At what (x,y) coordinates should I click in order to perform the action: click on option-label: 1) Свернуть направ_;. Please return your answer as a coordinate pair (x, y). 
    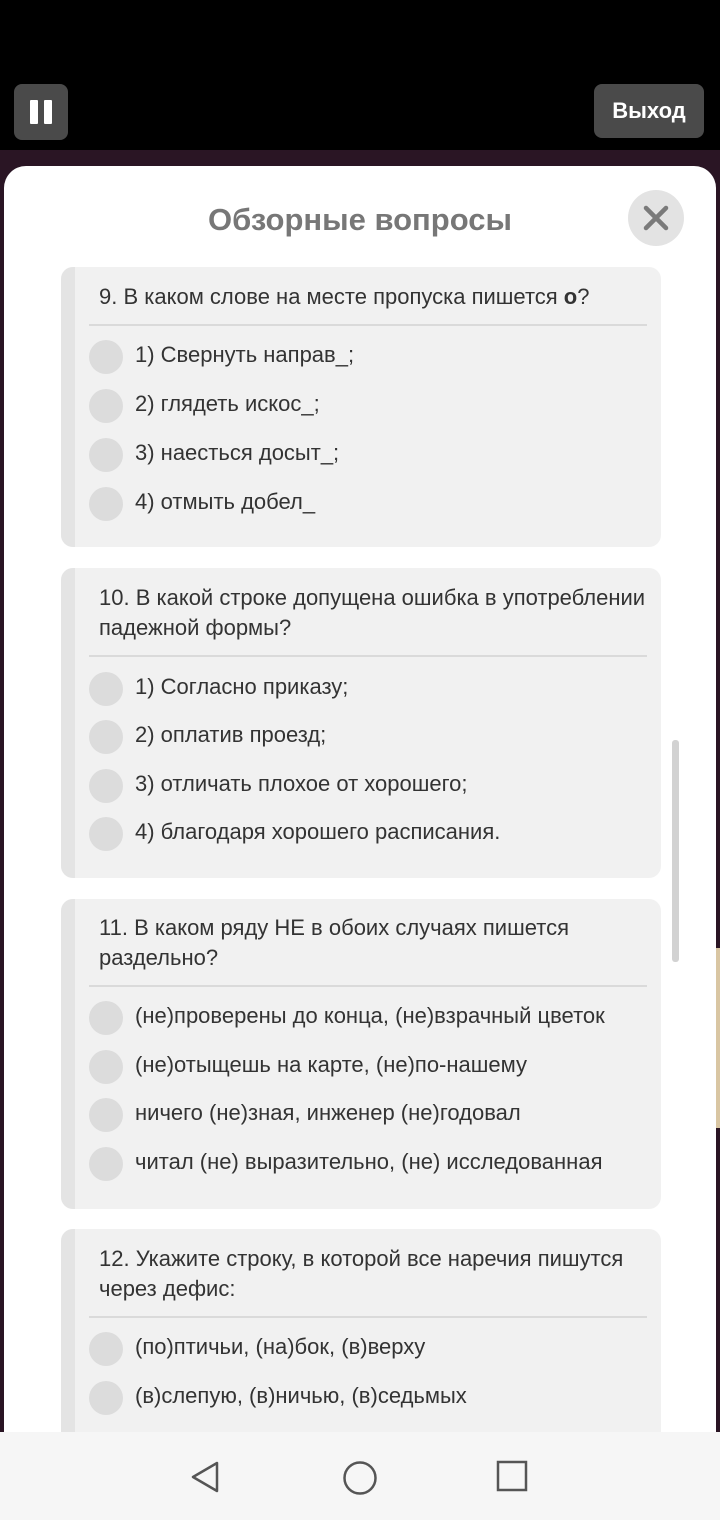
    Looking at the image, I should click on (245, 354).